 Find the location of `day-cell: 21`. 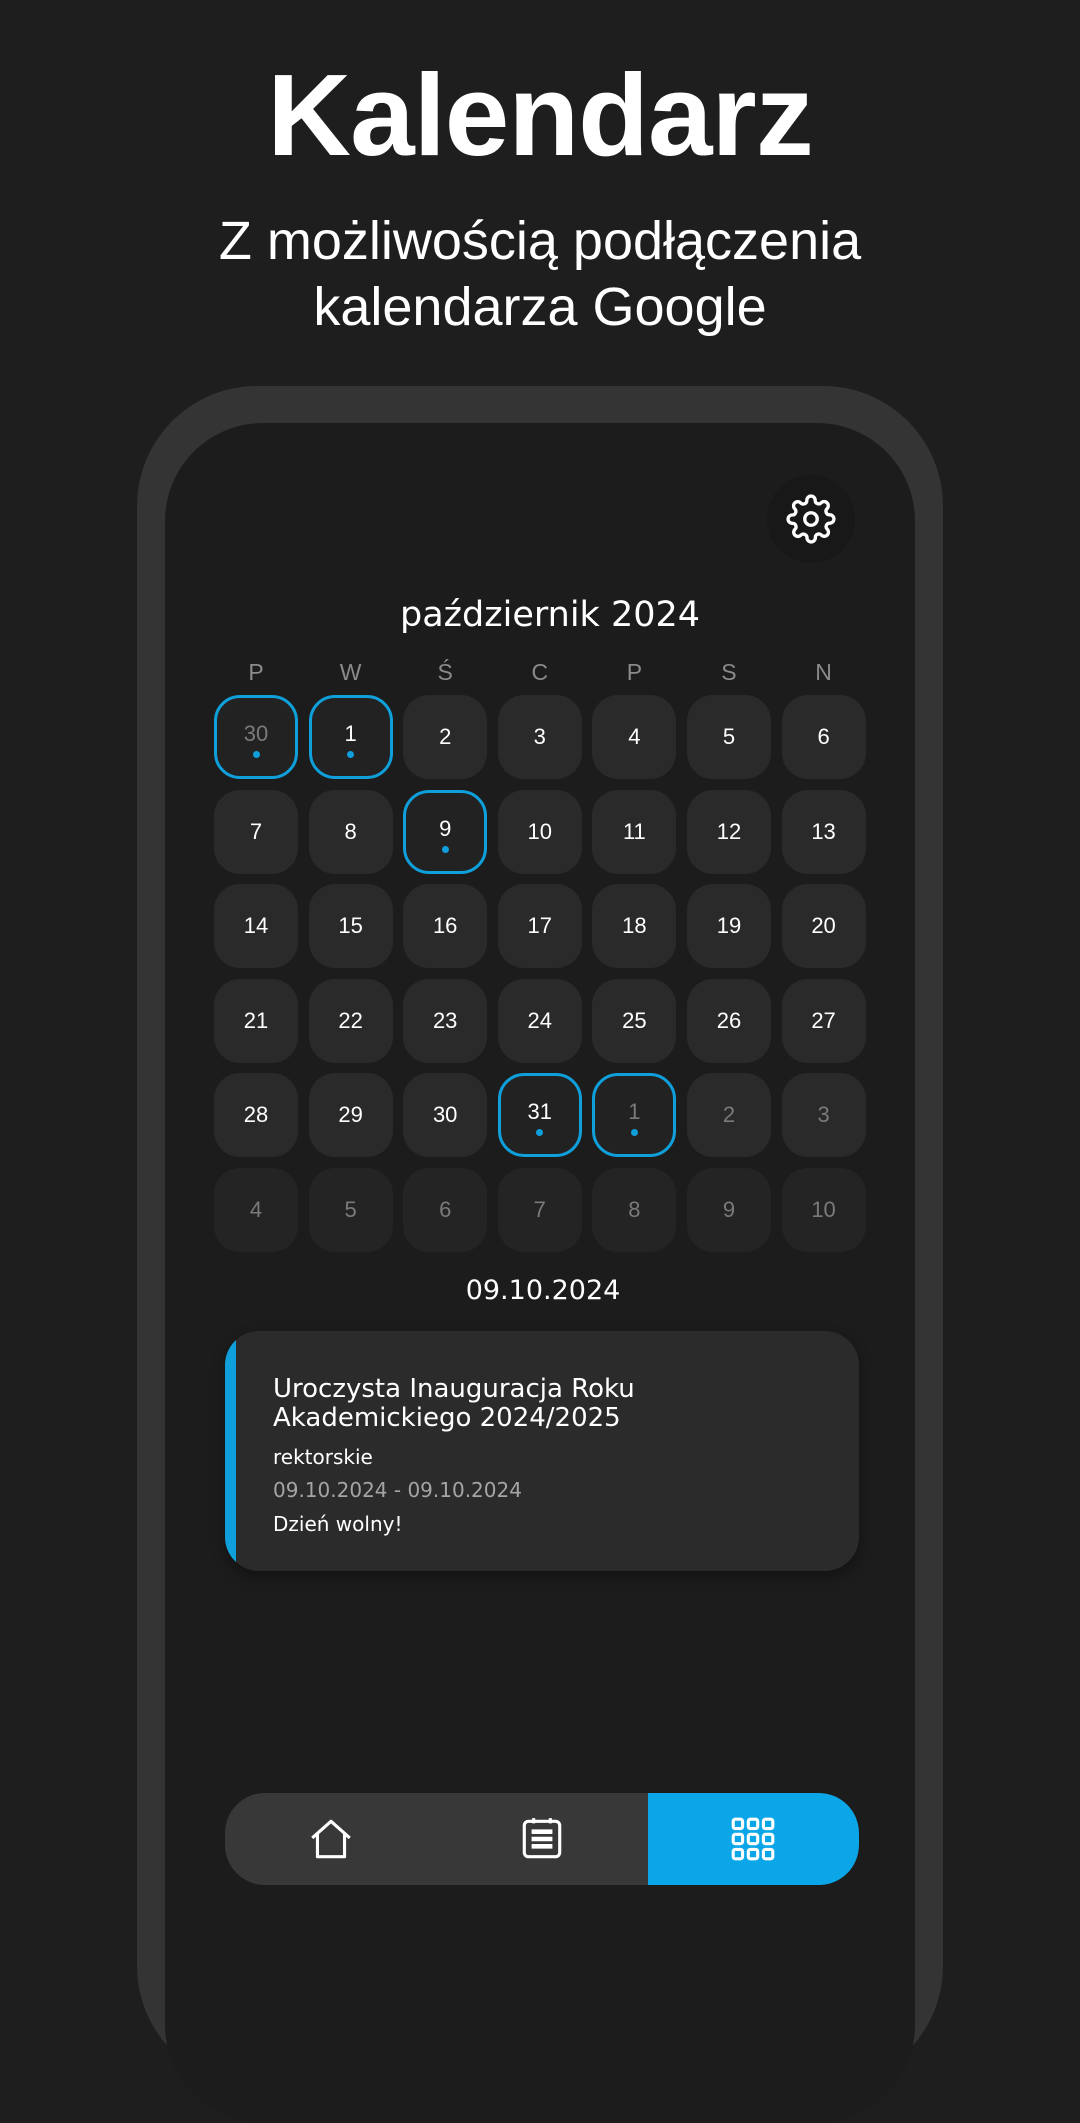

day-cell: 21 is located at coordinates (256, 1020).